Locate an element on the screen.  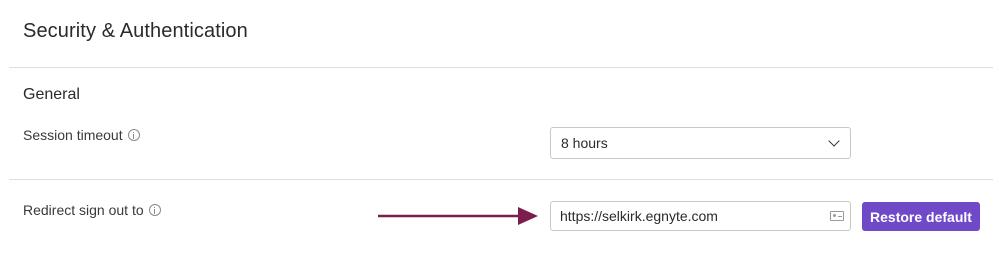
session-timeout-select: 8 hours is located at coordinates (700, 143).